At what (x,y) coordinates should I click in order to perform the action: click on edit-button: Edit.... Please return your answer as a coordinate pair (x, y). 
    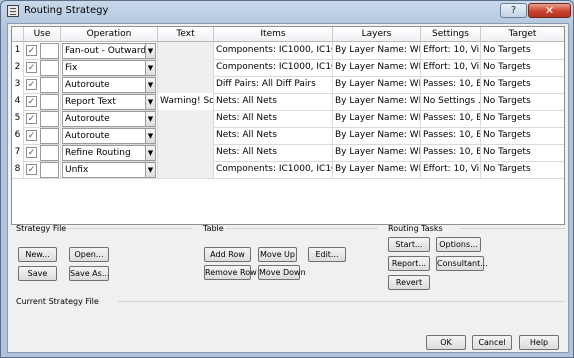
    Looking at the image, I should click on (327, 254).